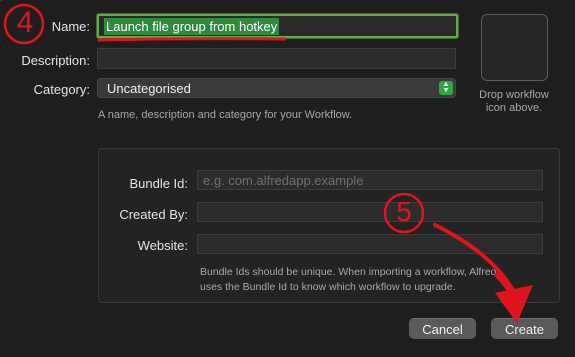  Describe the element at coordinates (370, 212) in the screenshot. I see `created-by-field` at that location.